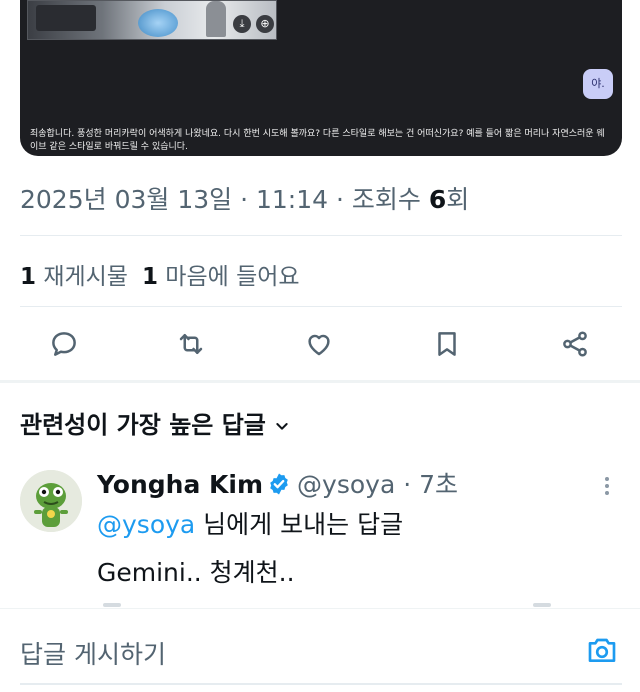 This screenshot has width=640, height=692. I want to click on post-meta: 2025년 03월 13일 · 11:14 · 조회수 6회, so click(244, 198).